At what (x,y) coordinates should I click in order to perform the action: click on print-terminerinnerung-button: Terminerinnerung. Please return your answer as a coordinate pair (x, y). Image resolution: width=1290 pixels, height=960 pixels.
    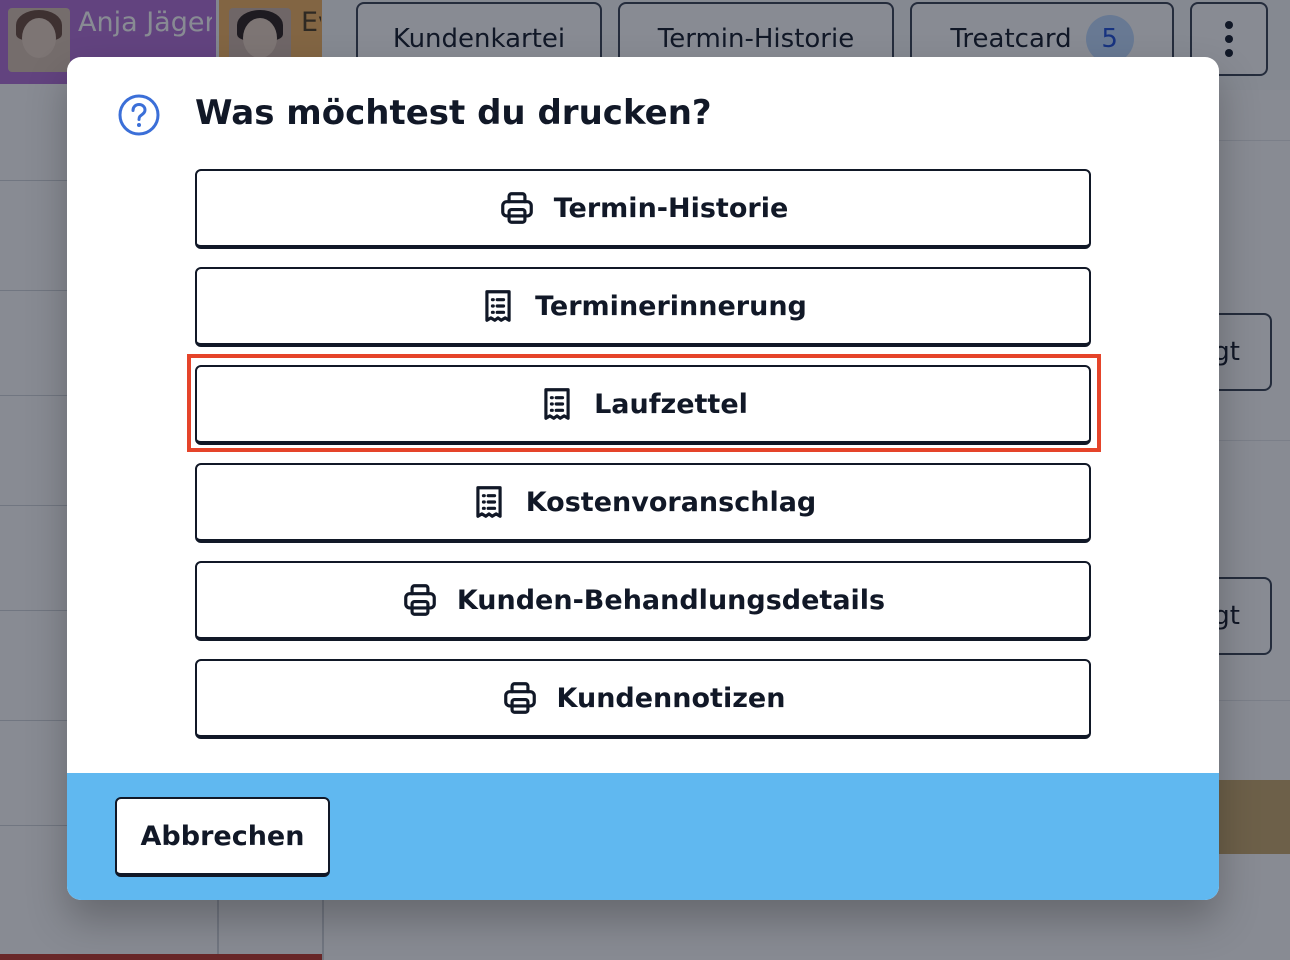
    Looking at the image, I should click on (643, 307).